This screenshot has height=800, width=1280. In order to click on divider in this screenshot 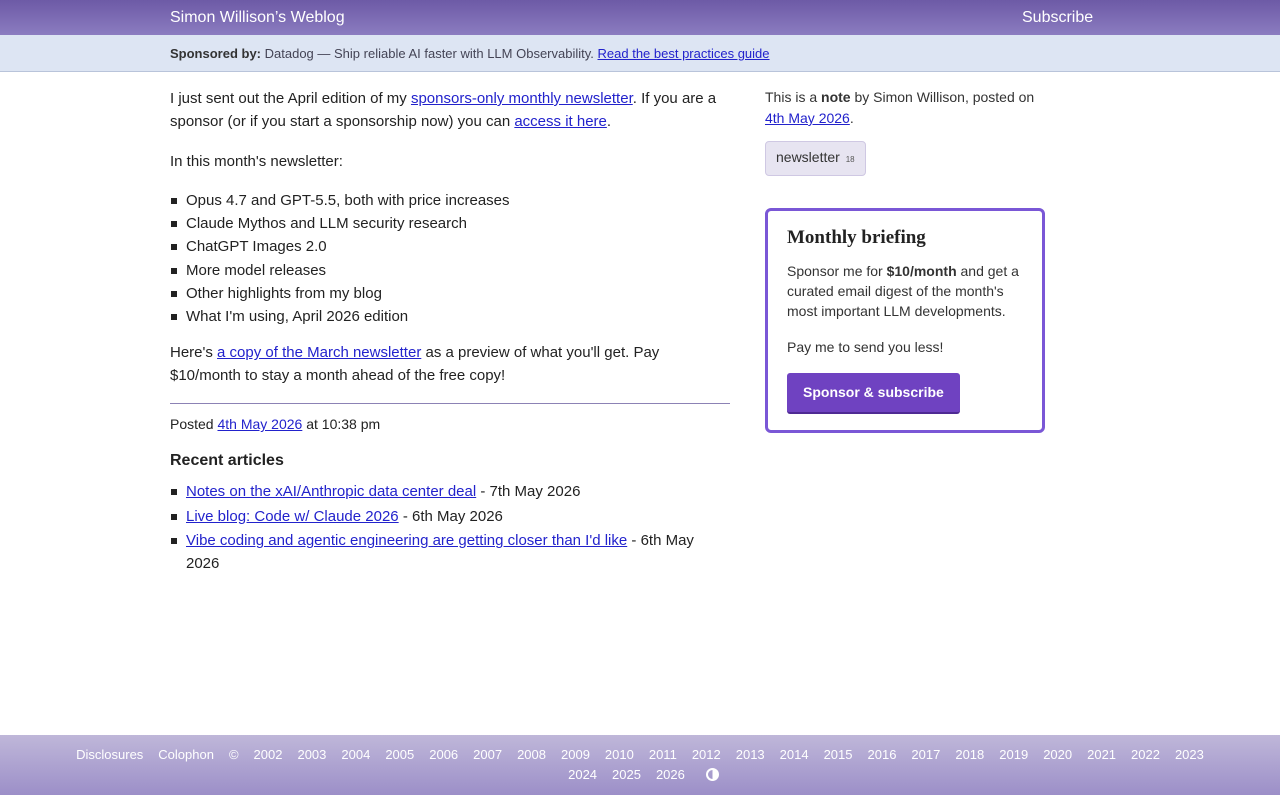, I will do `click(450, 404)`.